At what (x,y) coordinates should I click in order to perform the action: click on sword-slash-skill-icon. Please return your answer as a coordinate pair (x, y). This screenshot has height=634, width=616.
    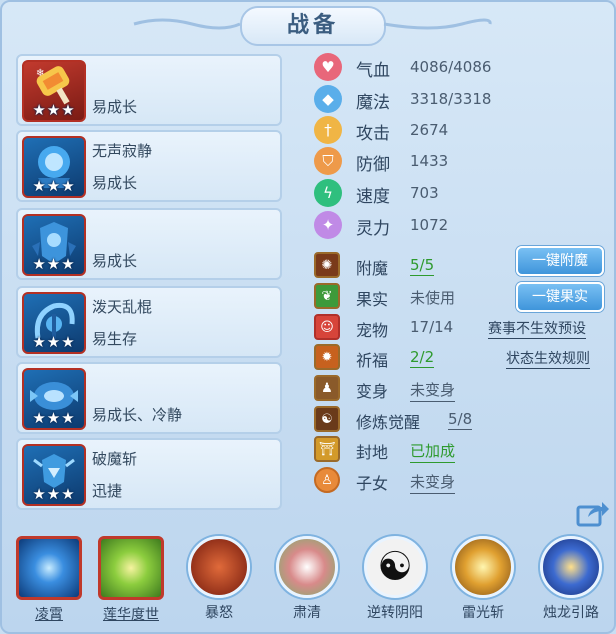
    Looking at the image, I should click on (307, 567).